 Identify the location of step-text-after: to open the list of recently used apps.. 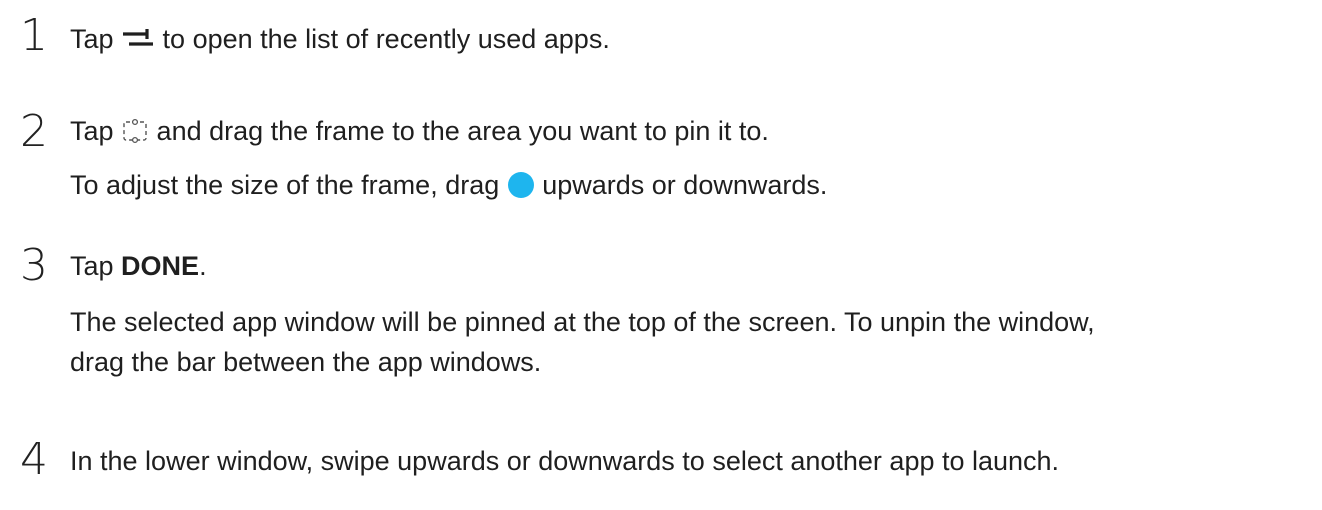
(382, 39).